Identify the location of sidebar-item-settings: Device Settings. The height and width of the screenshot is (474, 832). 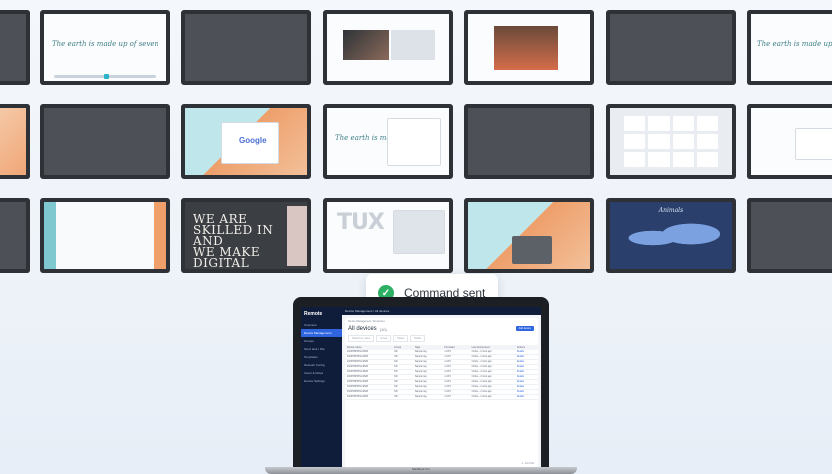
(321, 381).